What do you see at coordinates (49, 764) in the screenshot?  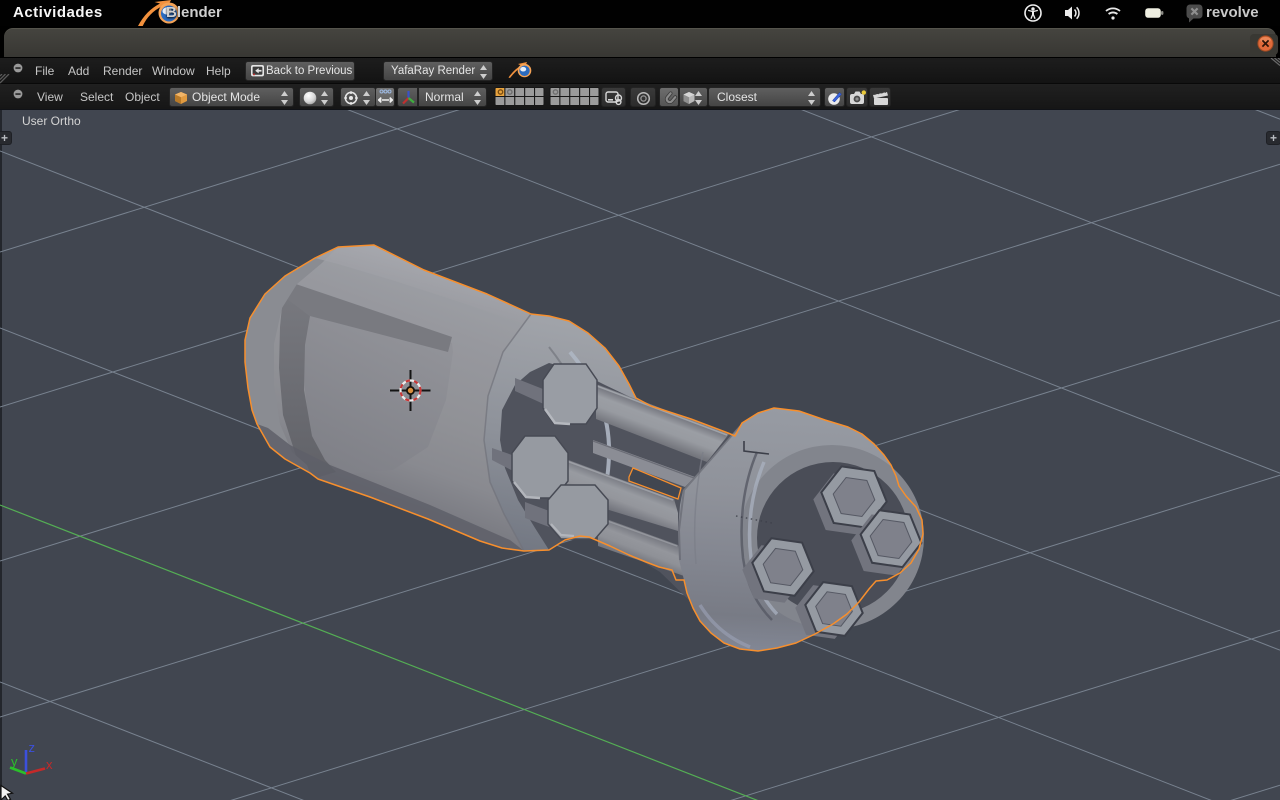 I see `svg-text: x` at bounding box center [49, 764].